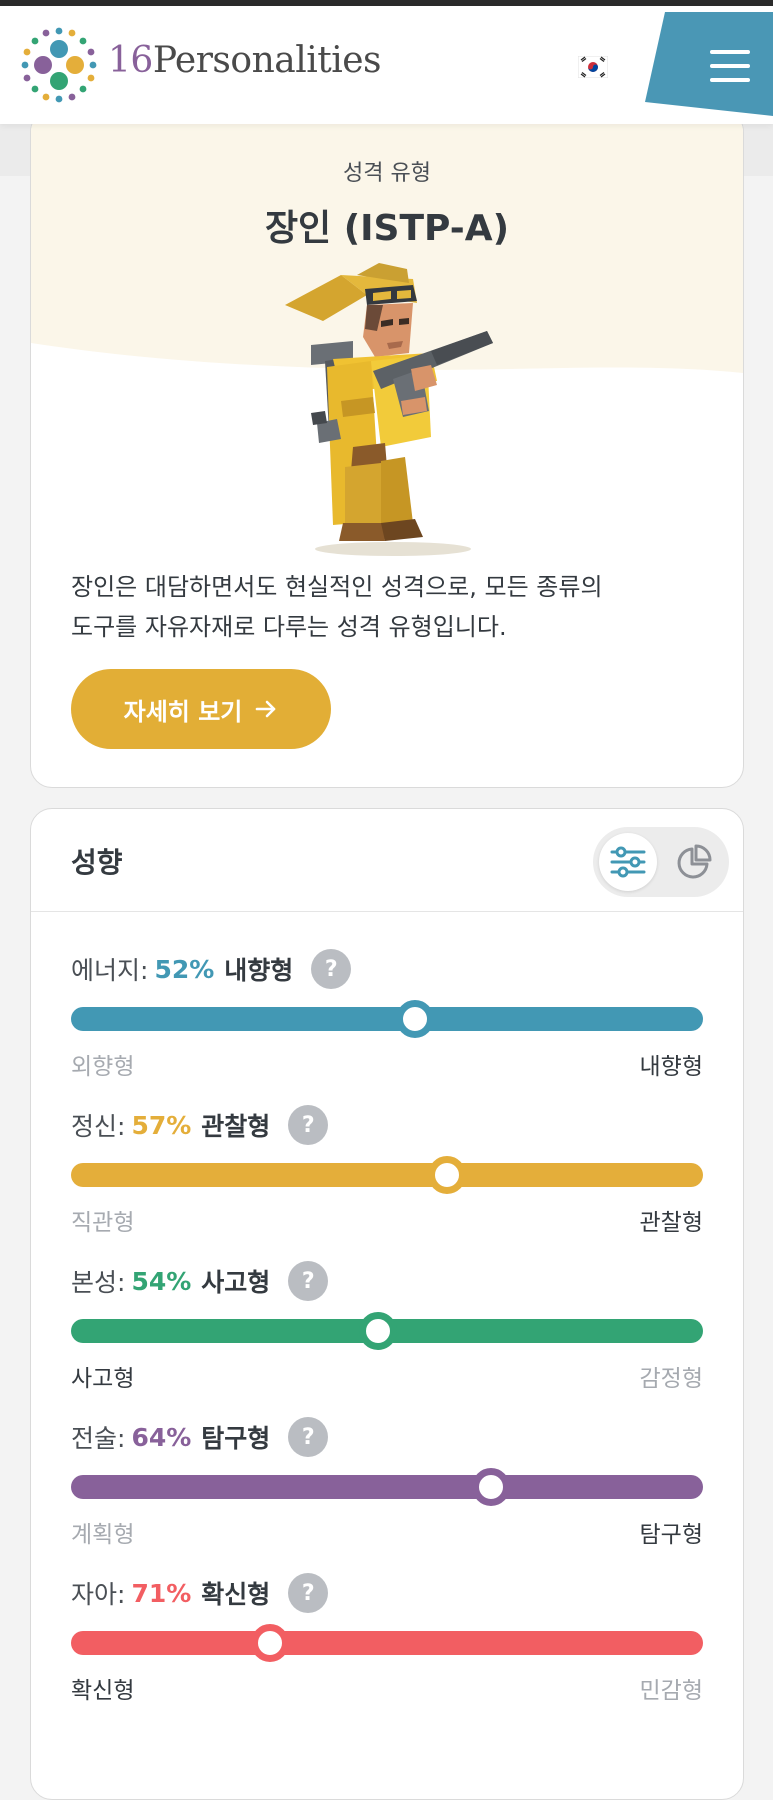 The image size is (773, 1800). Describe the element at coordinates (200, 1437) in the screenshot. I see `trait-heading: 전술: 64% 탐구형?` at that location.